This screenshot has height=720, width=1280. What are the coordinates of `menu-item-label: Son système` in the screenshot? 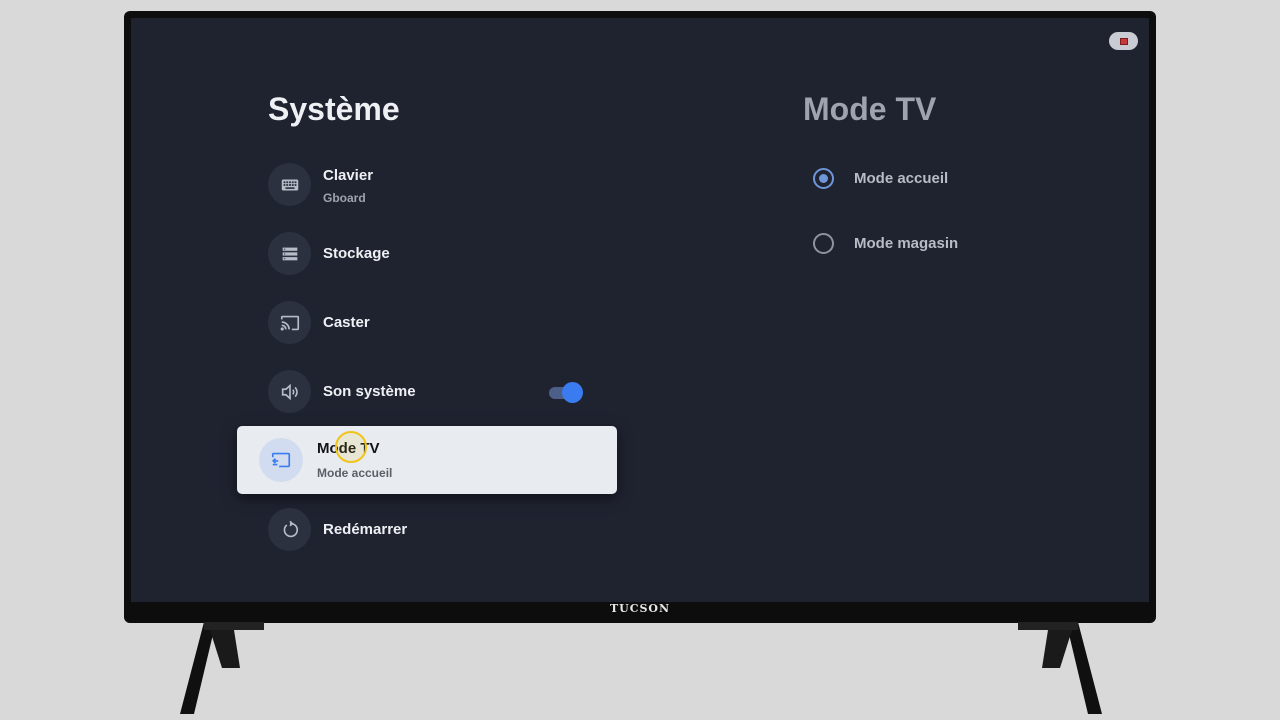 It's located at (369, 391).